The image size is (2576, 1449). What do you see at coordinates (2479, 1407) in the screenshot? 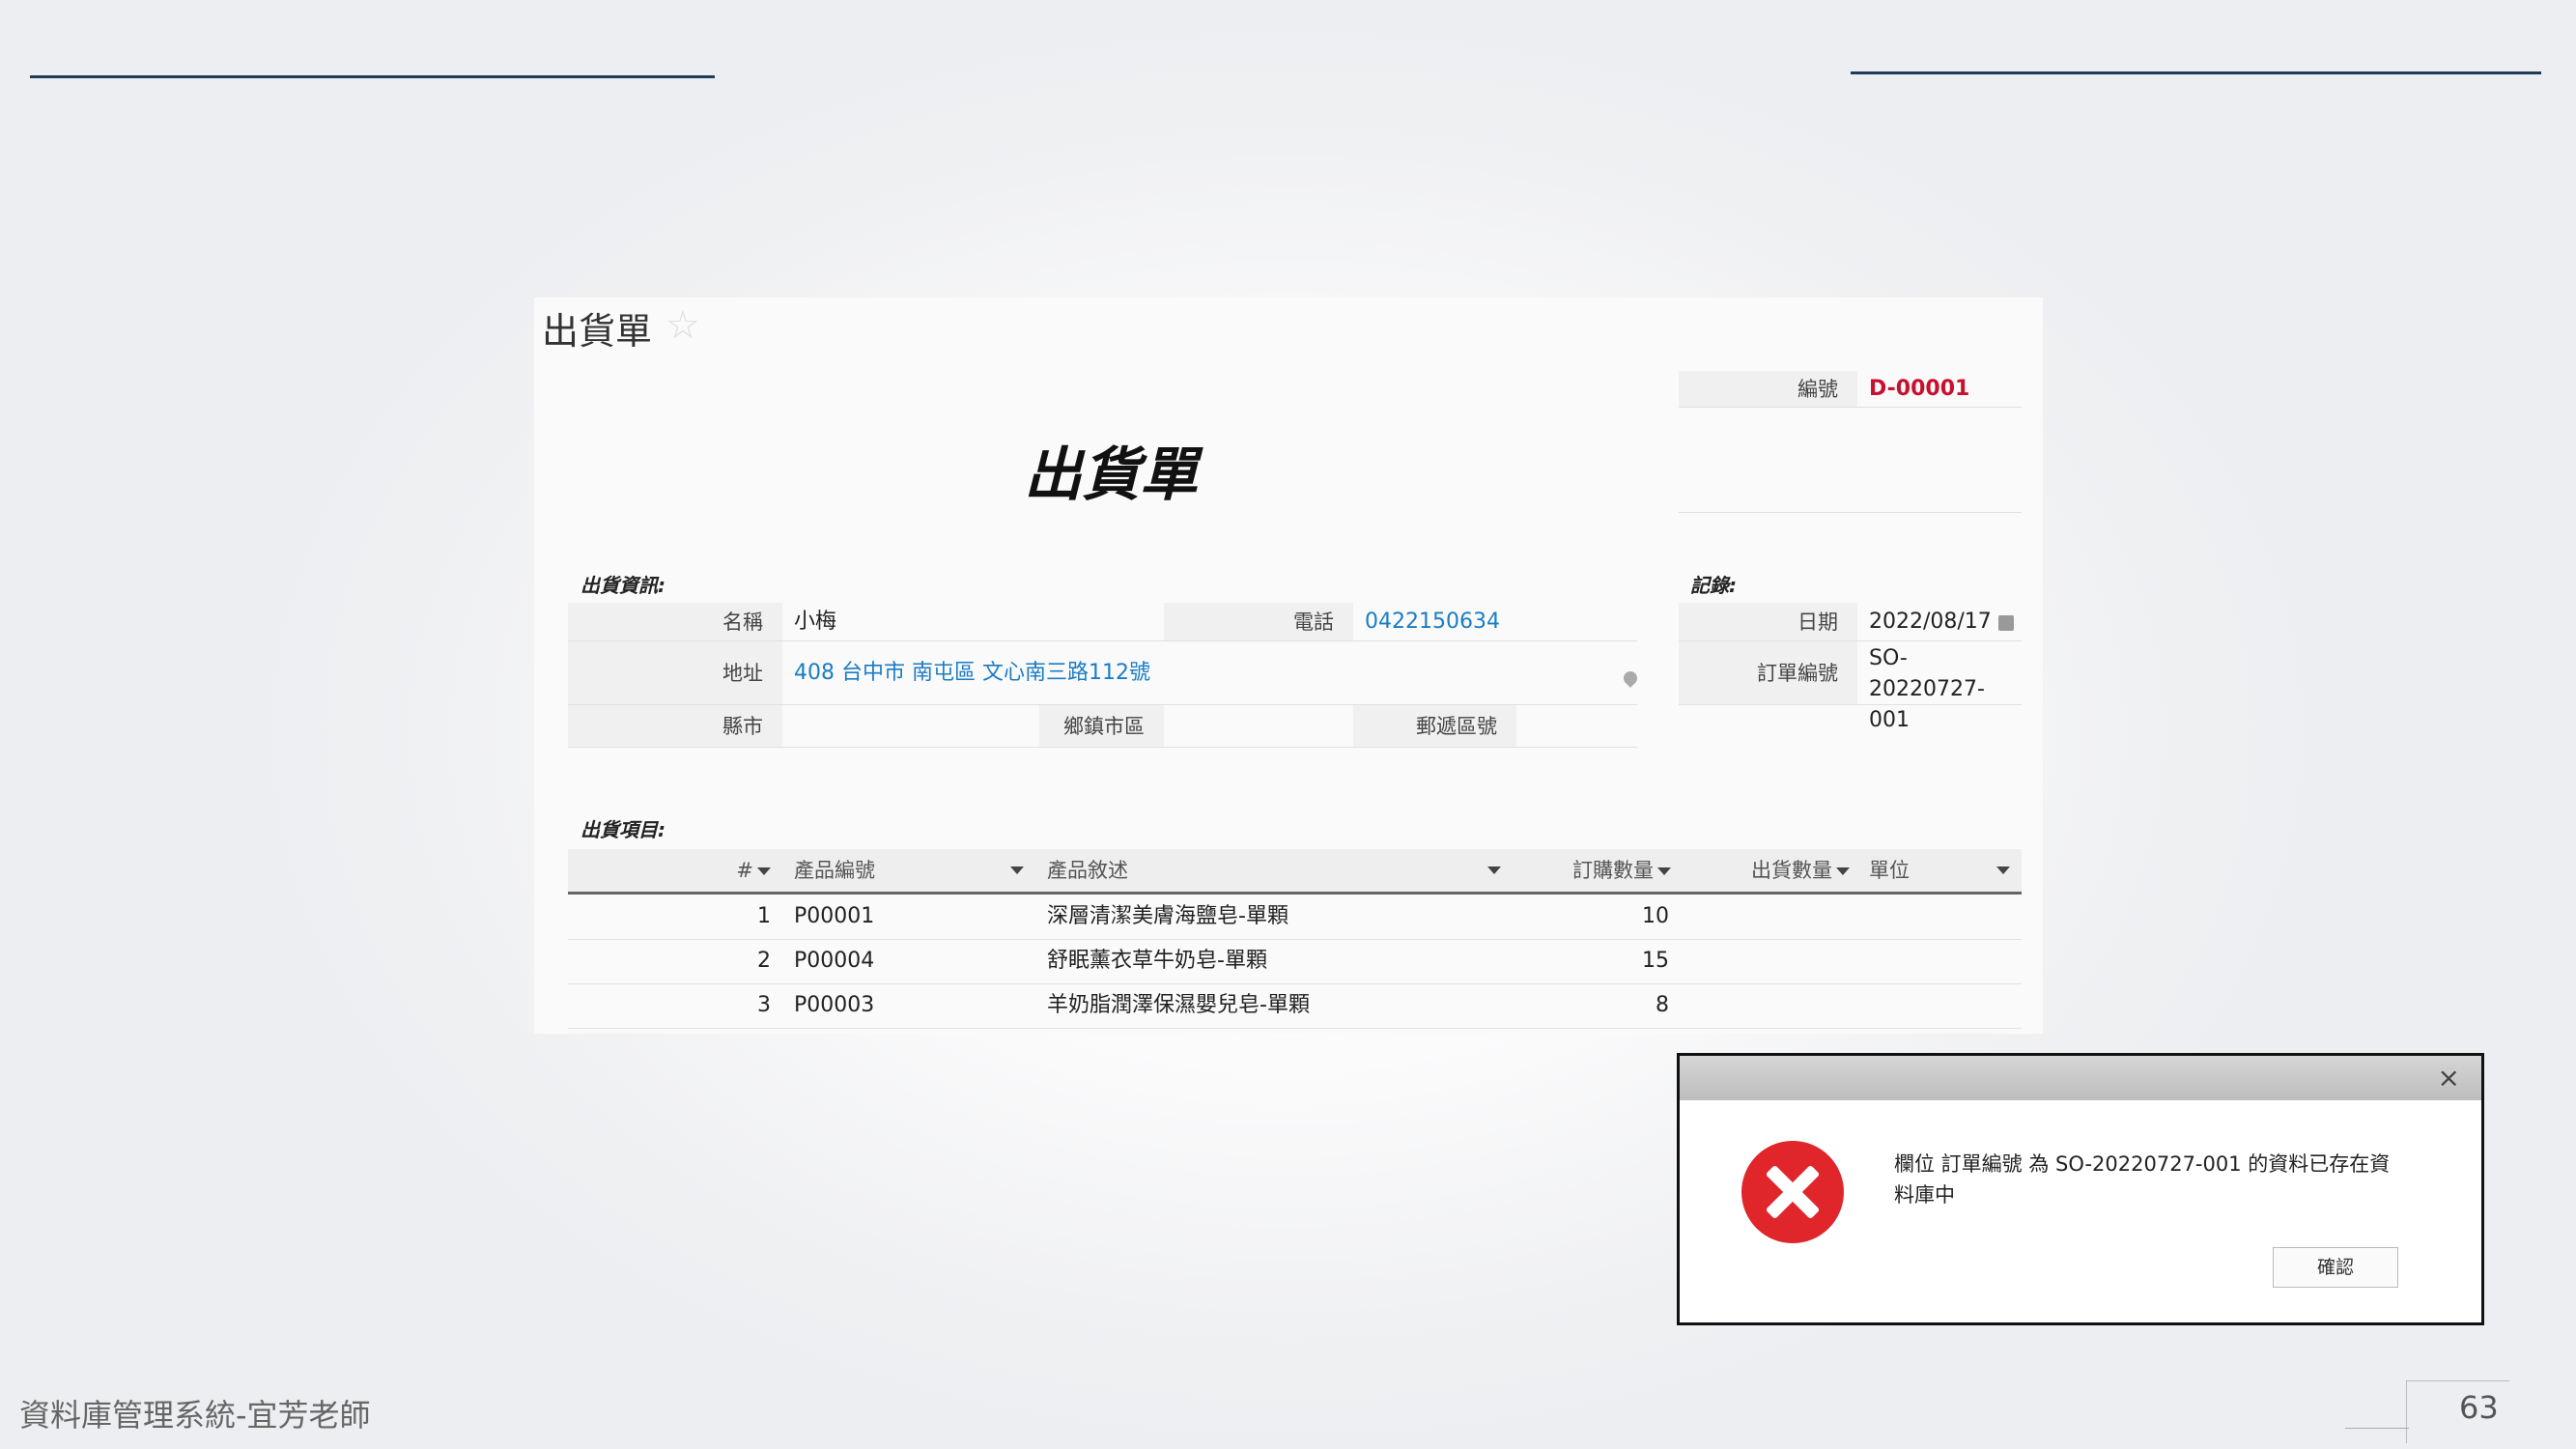
I see `page-number: 63` at bounding box center [2479, 1407].